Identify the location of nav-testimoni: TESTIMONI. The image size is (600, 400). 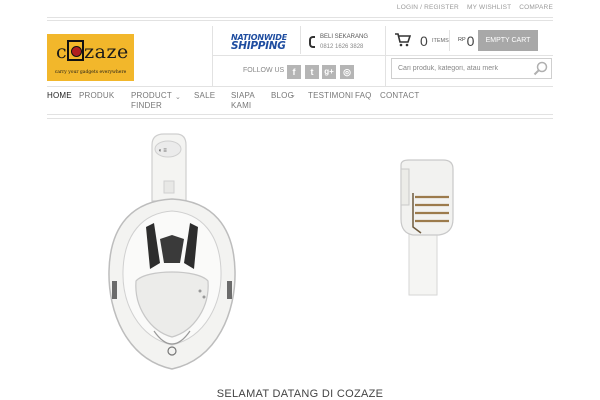
(330, 96).